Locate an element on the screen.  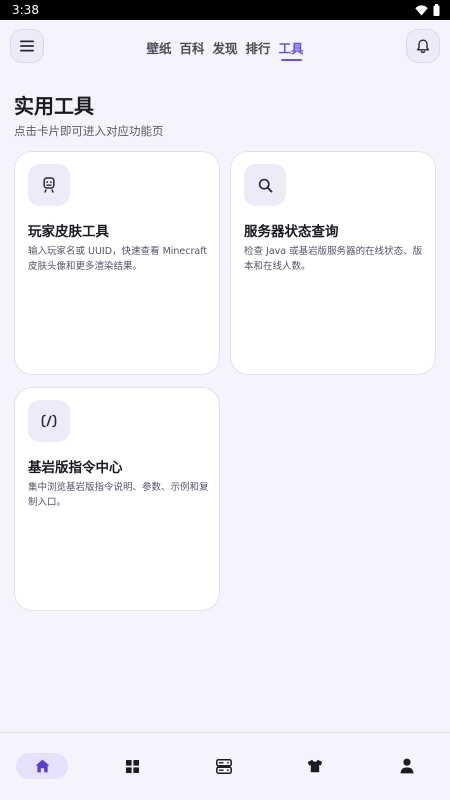
bell-icon is located at coordinates (423, 46).